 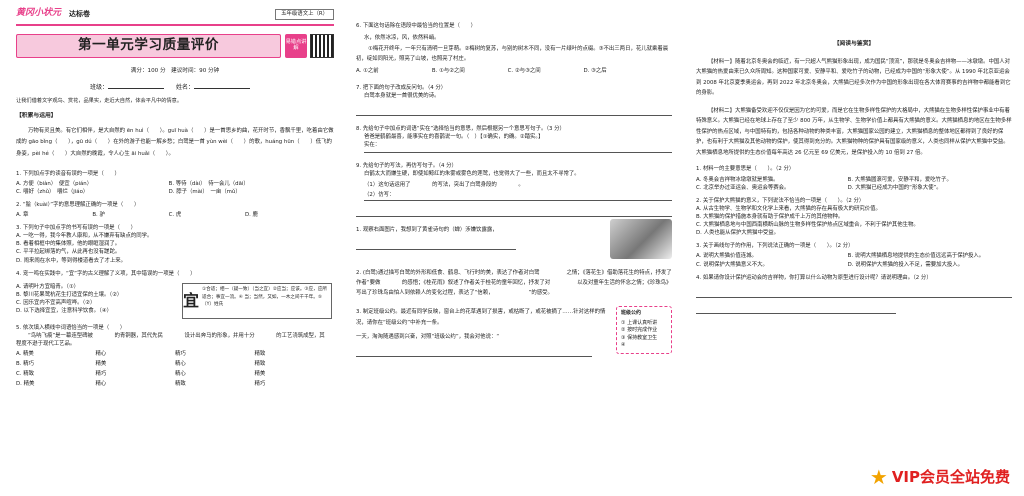 I want to click on option: B. 大熊猫的保护措施本身就有助于保护成千上万的其他物种。, so click(x=854, y=217).